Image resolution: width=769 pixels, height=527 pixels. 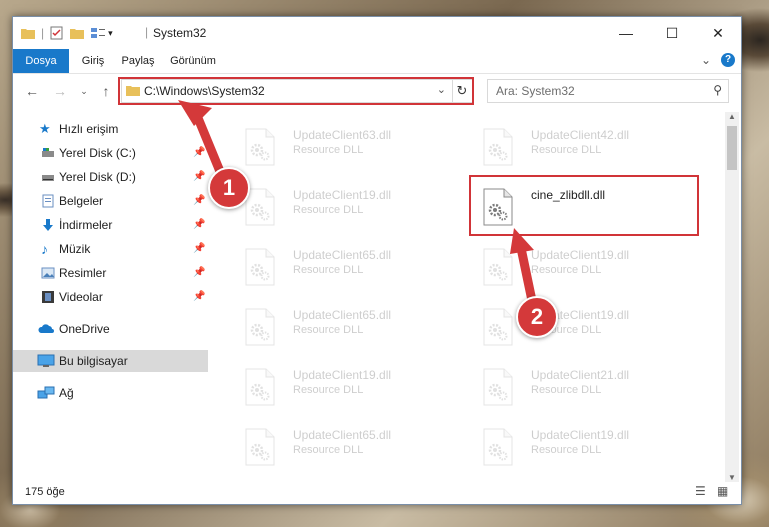 I want to click on step-marker-1: 1, so click(x=229, y=188).